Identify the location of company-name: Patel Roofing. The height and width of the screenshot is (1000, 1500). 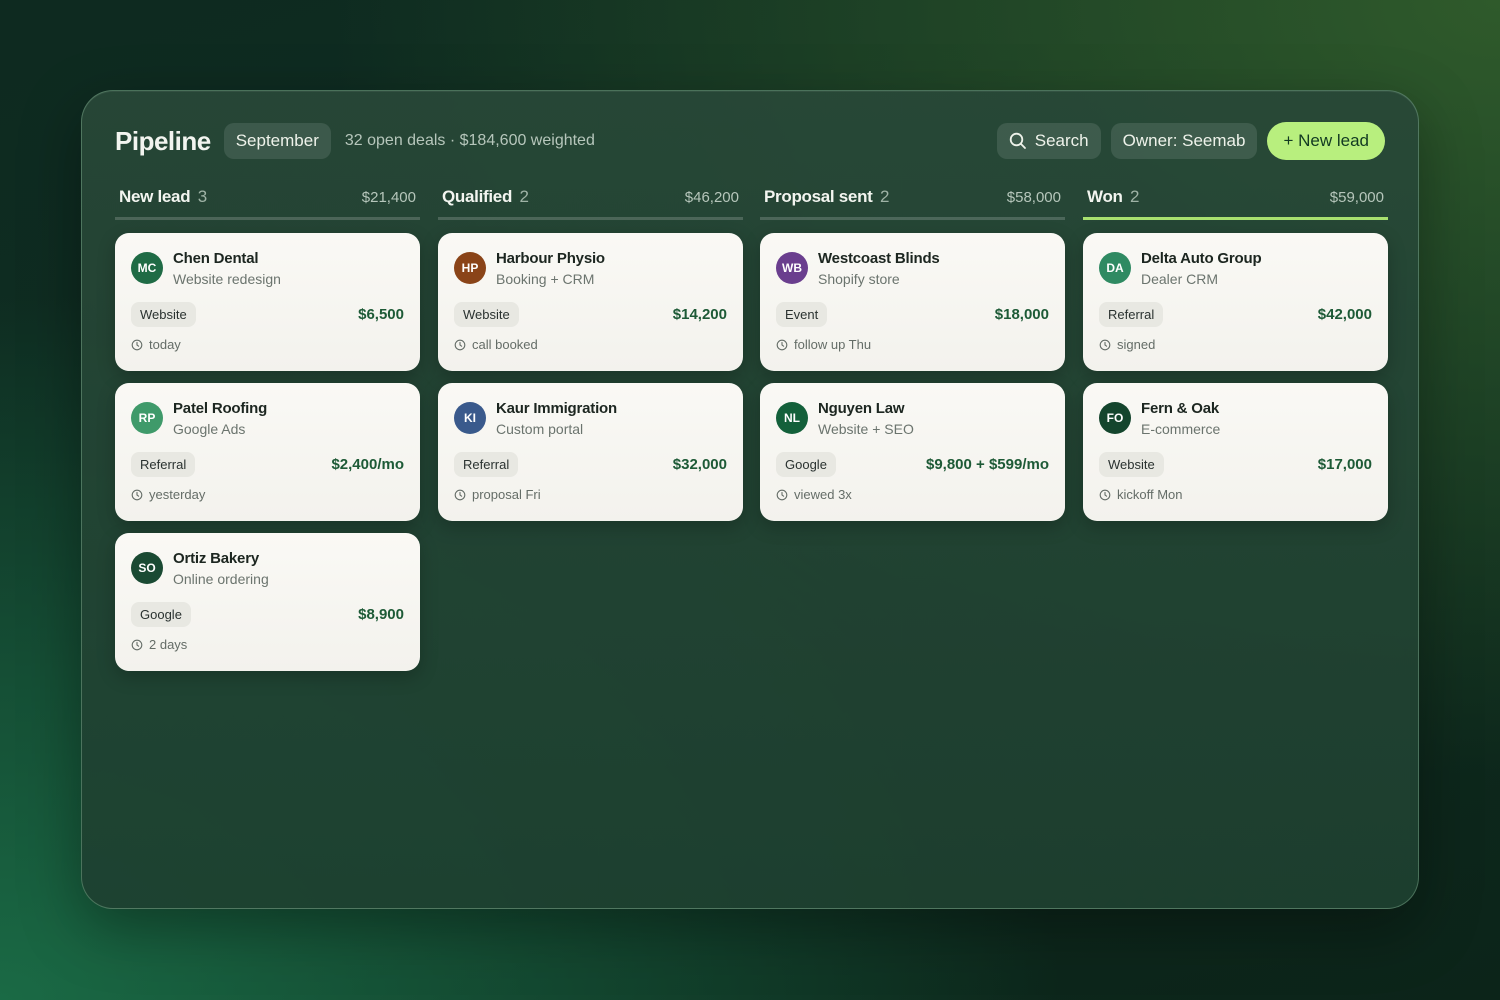
(220, 408).